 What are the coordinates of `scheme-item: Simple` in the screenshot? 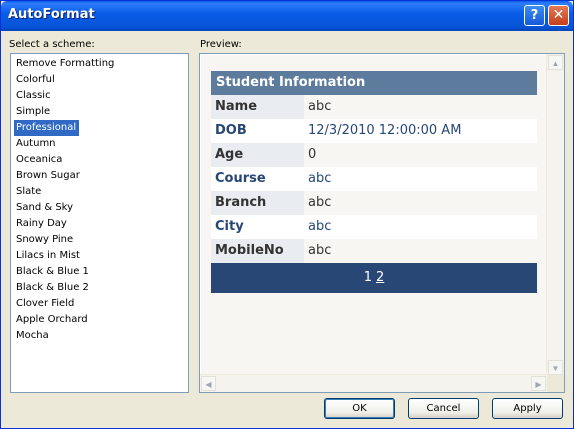 It's located at (99, 112).